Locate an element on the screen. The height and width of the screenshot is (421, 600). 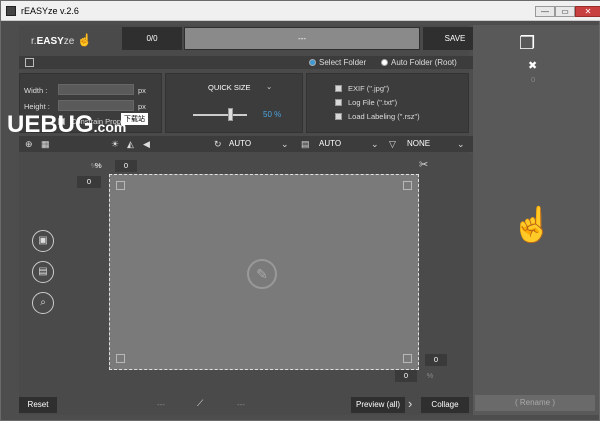
height-unit: px is located at coordinates (142, 106).